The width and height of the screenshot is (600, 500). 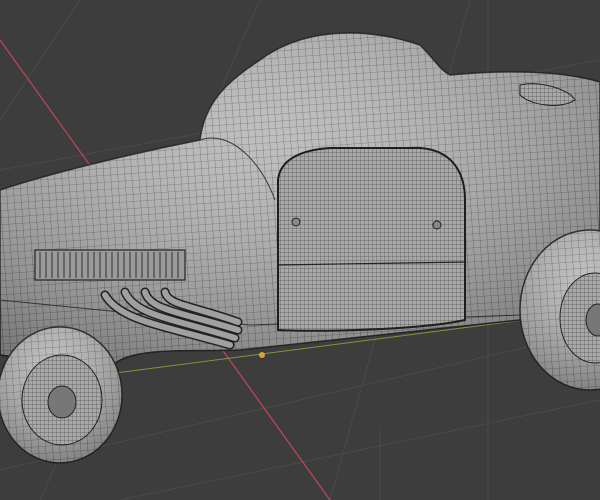 What do you see at coordinates (62, 402) in the screenshot?
I see `front-hubcap` at bounding box center [62, 402].